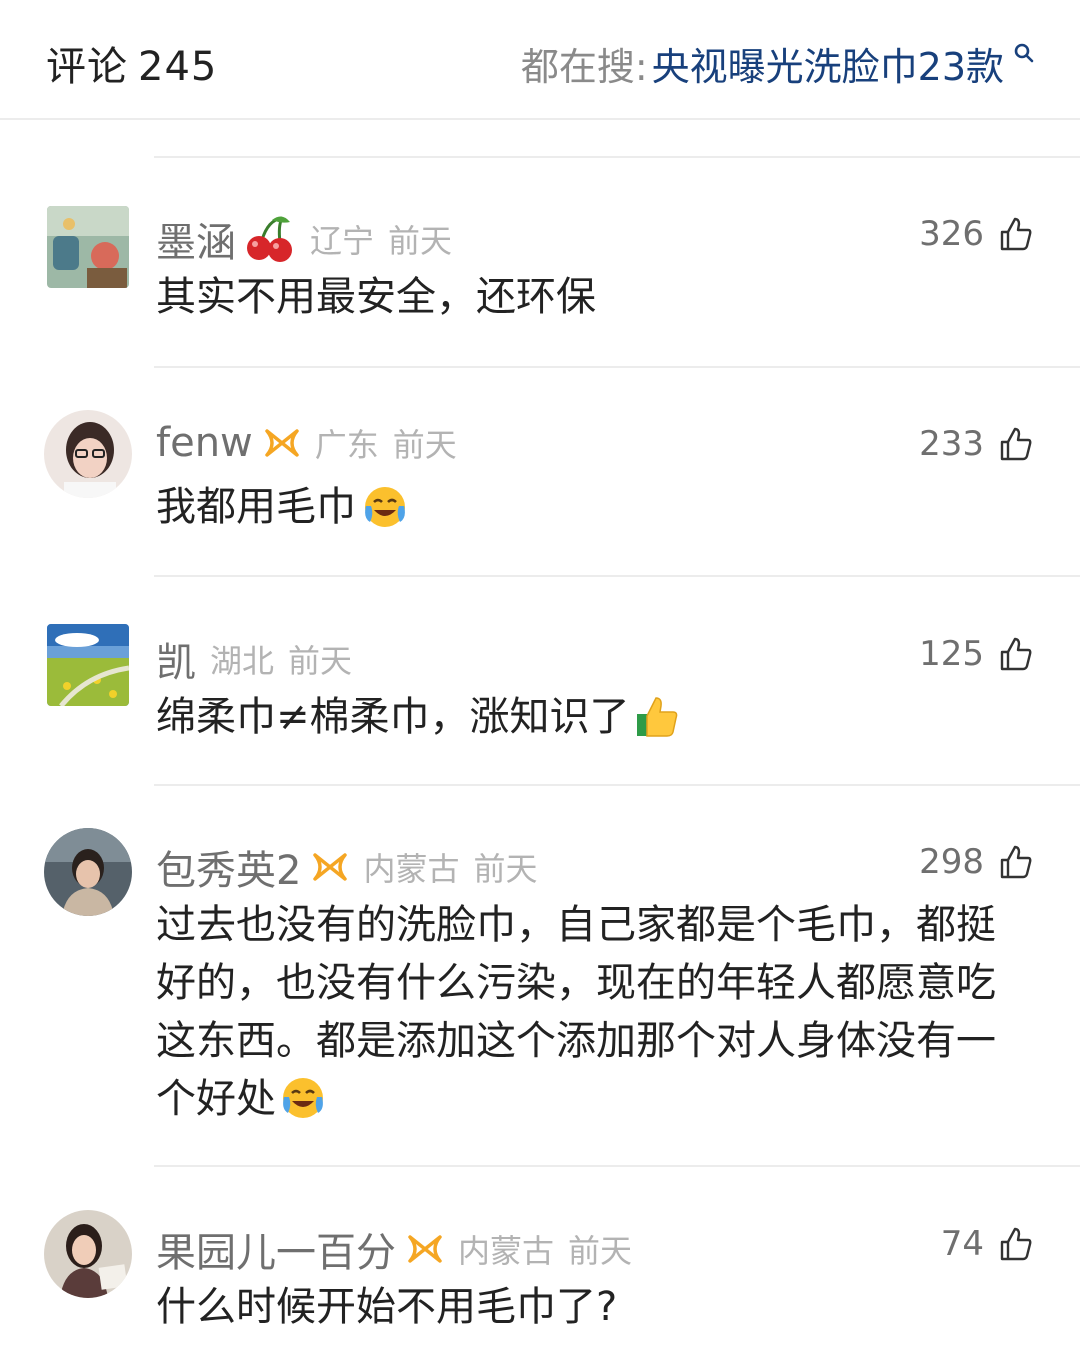 Image resolution: width=1080 pixels, height=1366 pixels. I want to click on username: fenw, so click(204, 443).